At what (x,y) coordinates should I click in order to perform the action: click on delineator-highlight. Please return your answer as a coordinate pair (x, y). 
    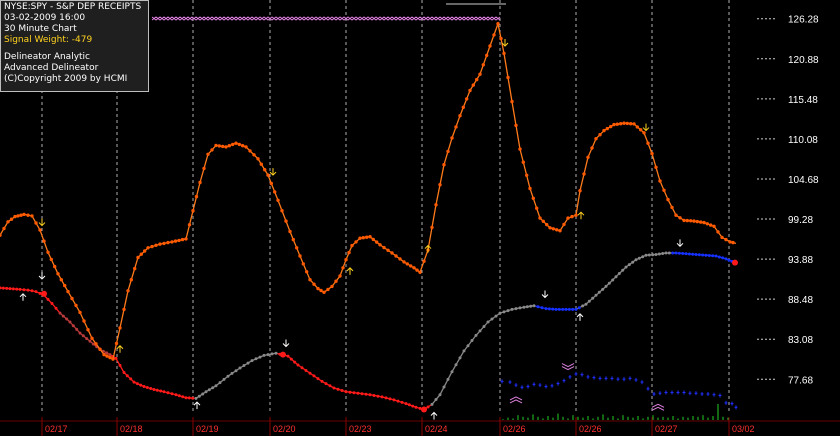
    Looking at the image, I should click on (44, 293).